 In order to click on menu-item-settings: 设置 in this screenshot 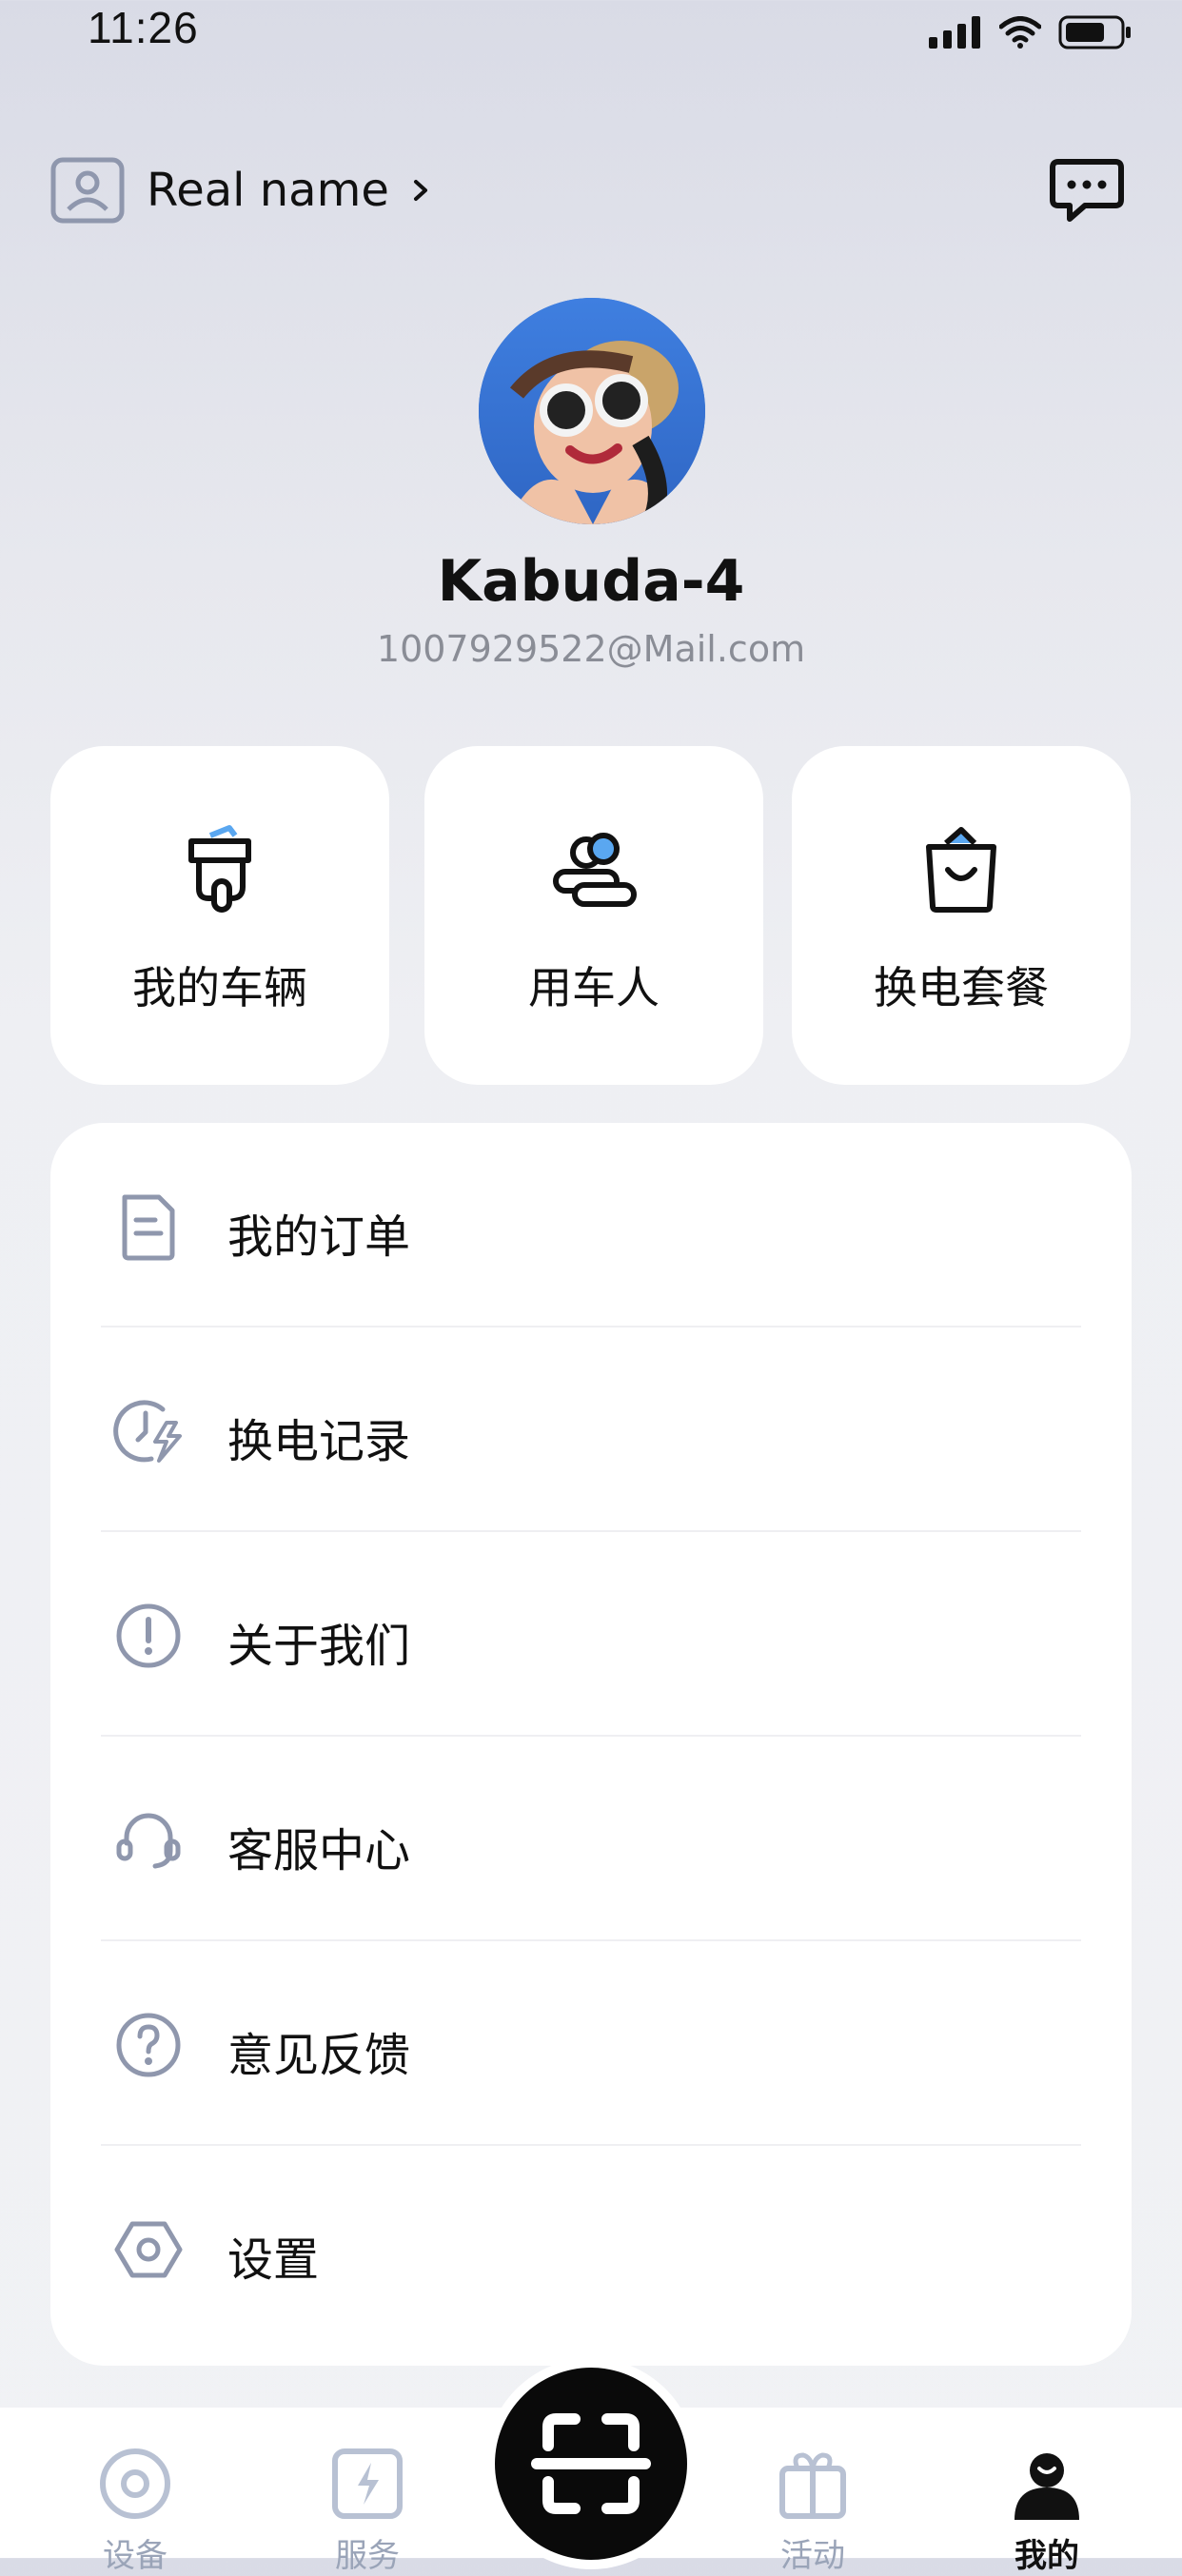, I will do `click(591, 2248)`.